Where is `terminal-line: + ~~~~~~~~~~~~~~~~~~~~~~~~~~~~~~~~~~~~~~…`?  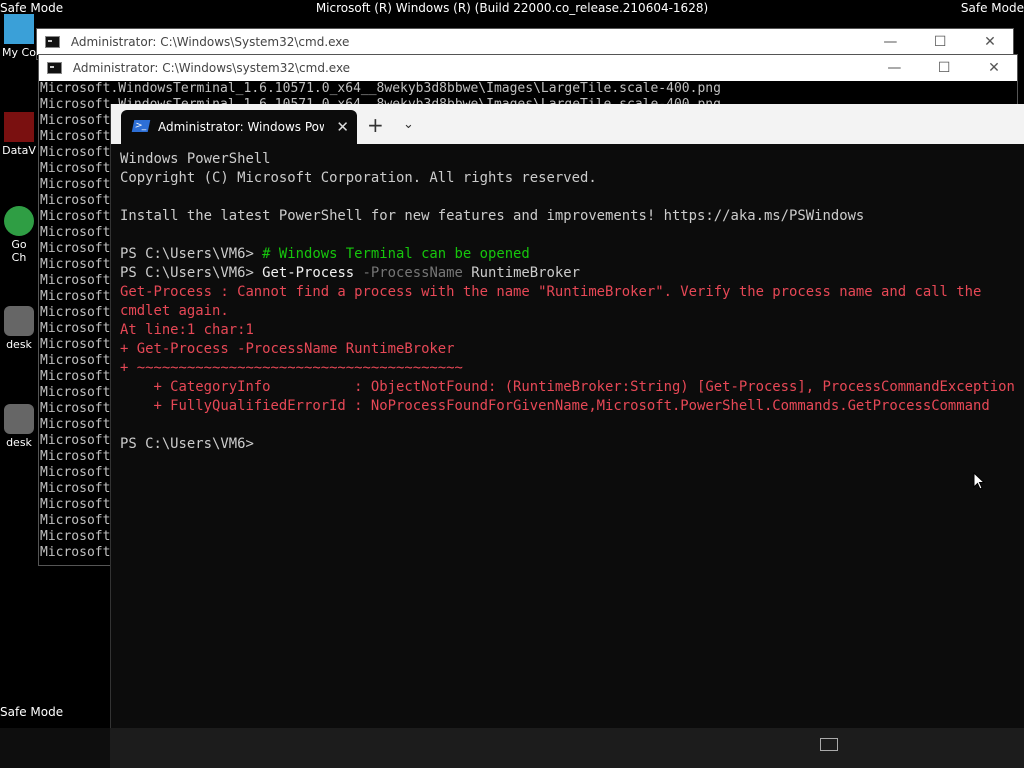
terminal-line: + ~~~~~~~~~~~~~~~~~~~~~~~~~~~~~~~~~~~~~~… is located at coordinates (572, 368).